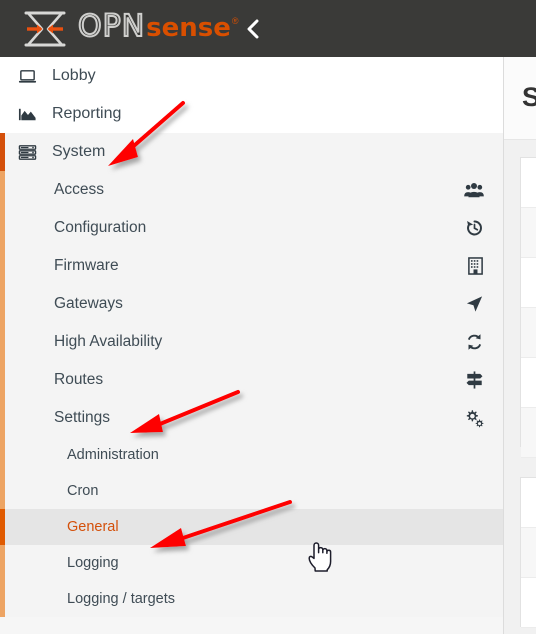 The image size is (536, 634). I want to click on page-title: S, so click(529, 97).